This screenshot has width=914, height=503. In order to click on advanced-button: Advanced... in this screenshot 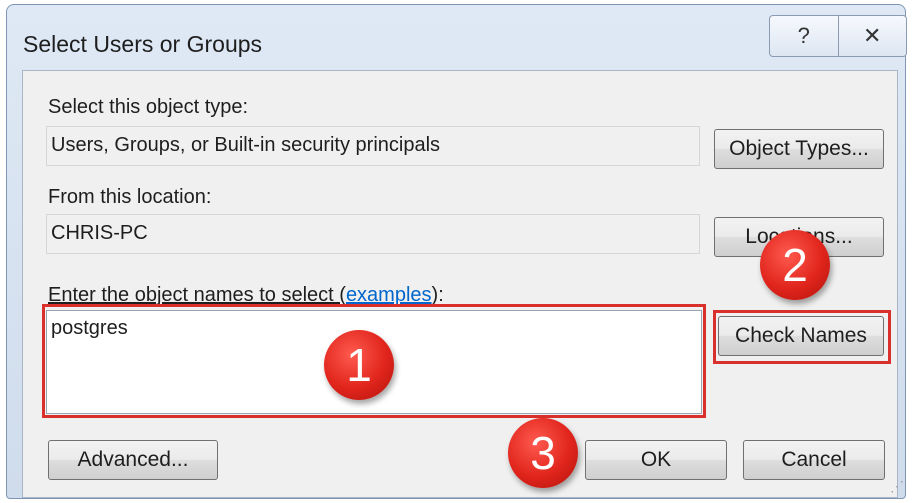, I will do `click(133, 460)`.